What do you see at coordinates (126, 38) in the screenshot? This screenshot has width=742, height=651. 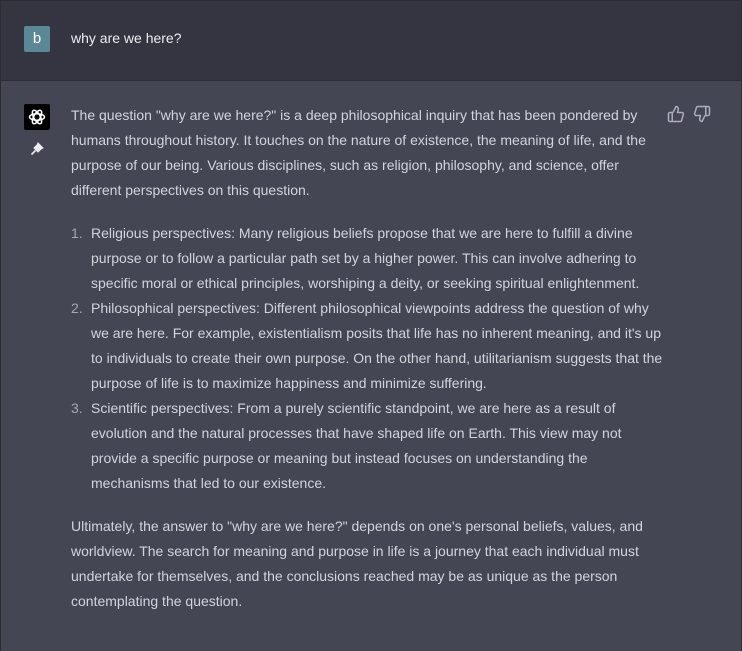 I see `user-message-text: why are we here?` at bounding box center [126, 38].